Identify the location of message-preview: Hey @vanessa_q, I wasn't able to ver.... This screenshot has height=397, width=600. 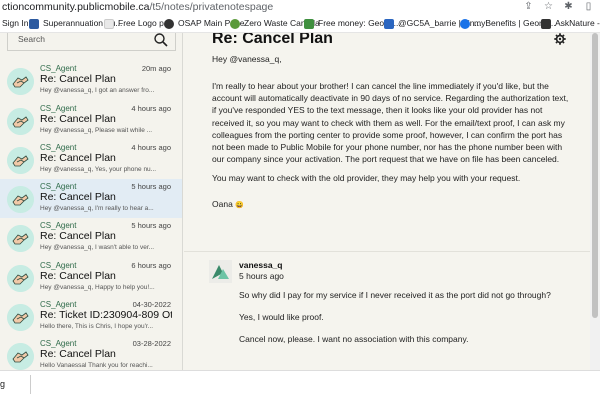
(97, 247).